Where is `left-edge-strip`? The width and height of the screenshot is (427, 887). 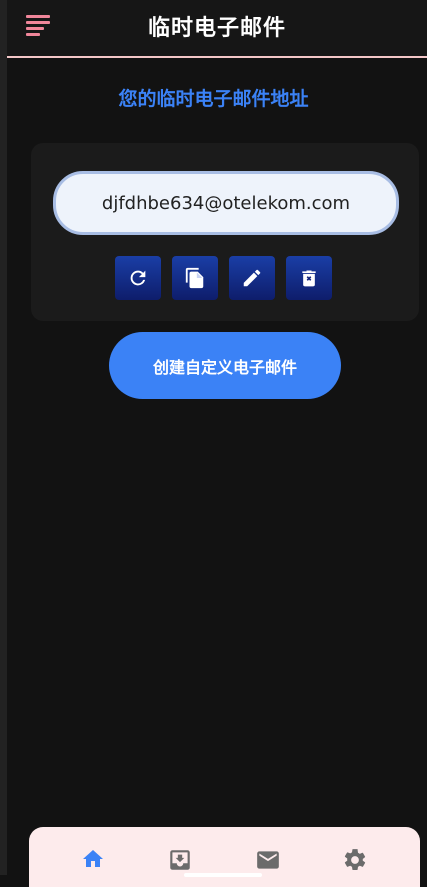
left-edge-strip is located at coordinates (3, 437).